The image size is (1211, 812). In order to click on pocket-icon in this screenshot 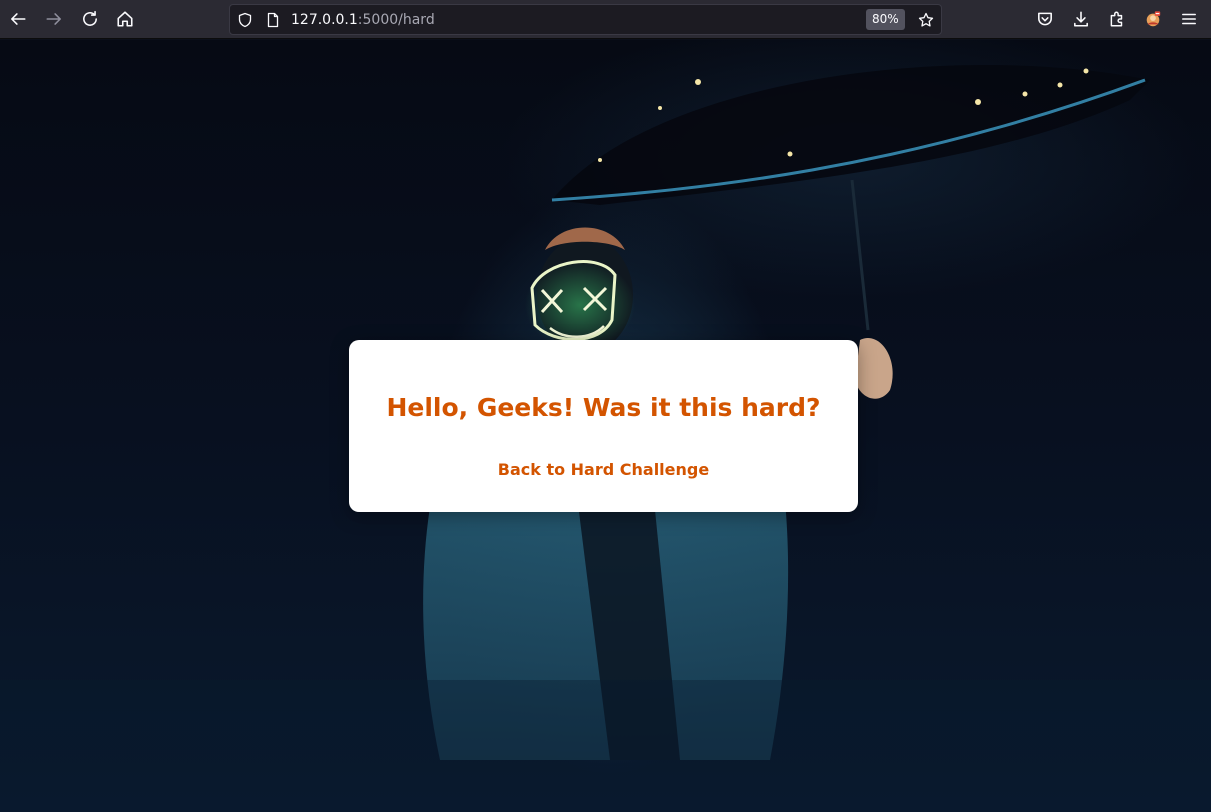, I will do `click(1045, 19)`.